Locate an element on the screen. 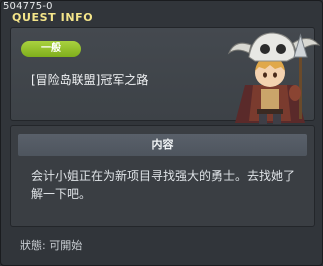 The image size is (323, 266). window-title: QUEST INFO is located at coordinates (53, 17).